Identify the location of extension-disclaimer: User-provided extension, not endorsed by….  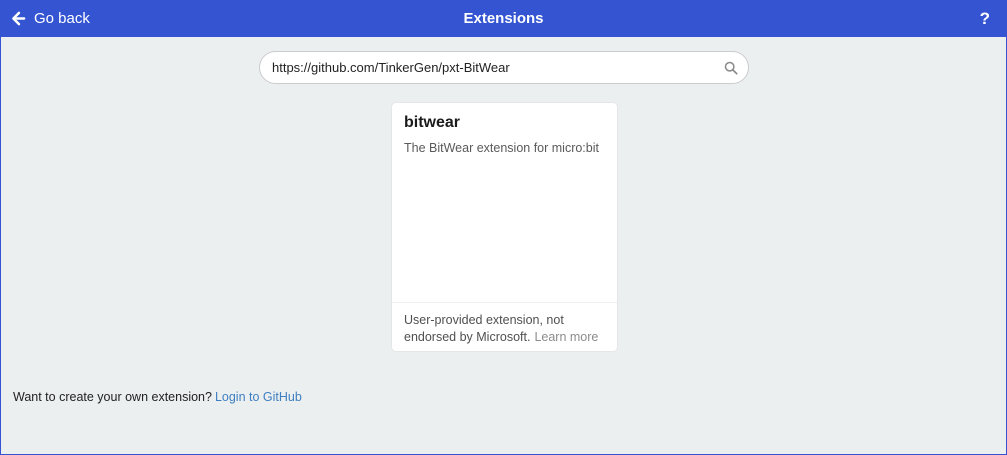
(506, 329).